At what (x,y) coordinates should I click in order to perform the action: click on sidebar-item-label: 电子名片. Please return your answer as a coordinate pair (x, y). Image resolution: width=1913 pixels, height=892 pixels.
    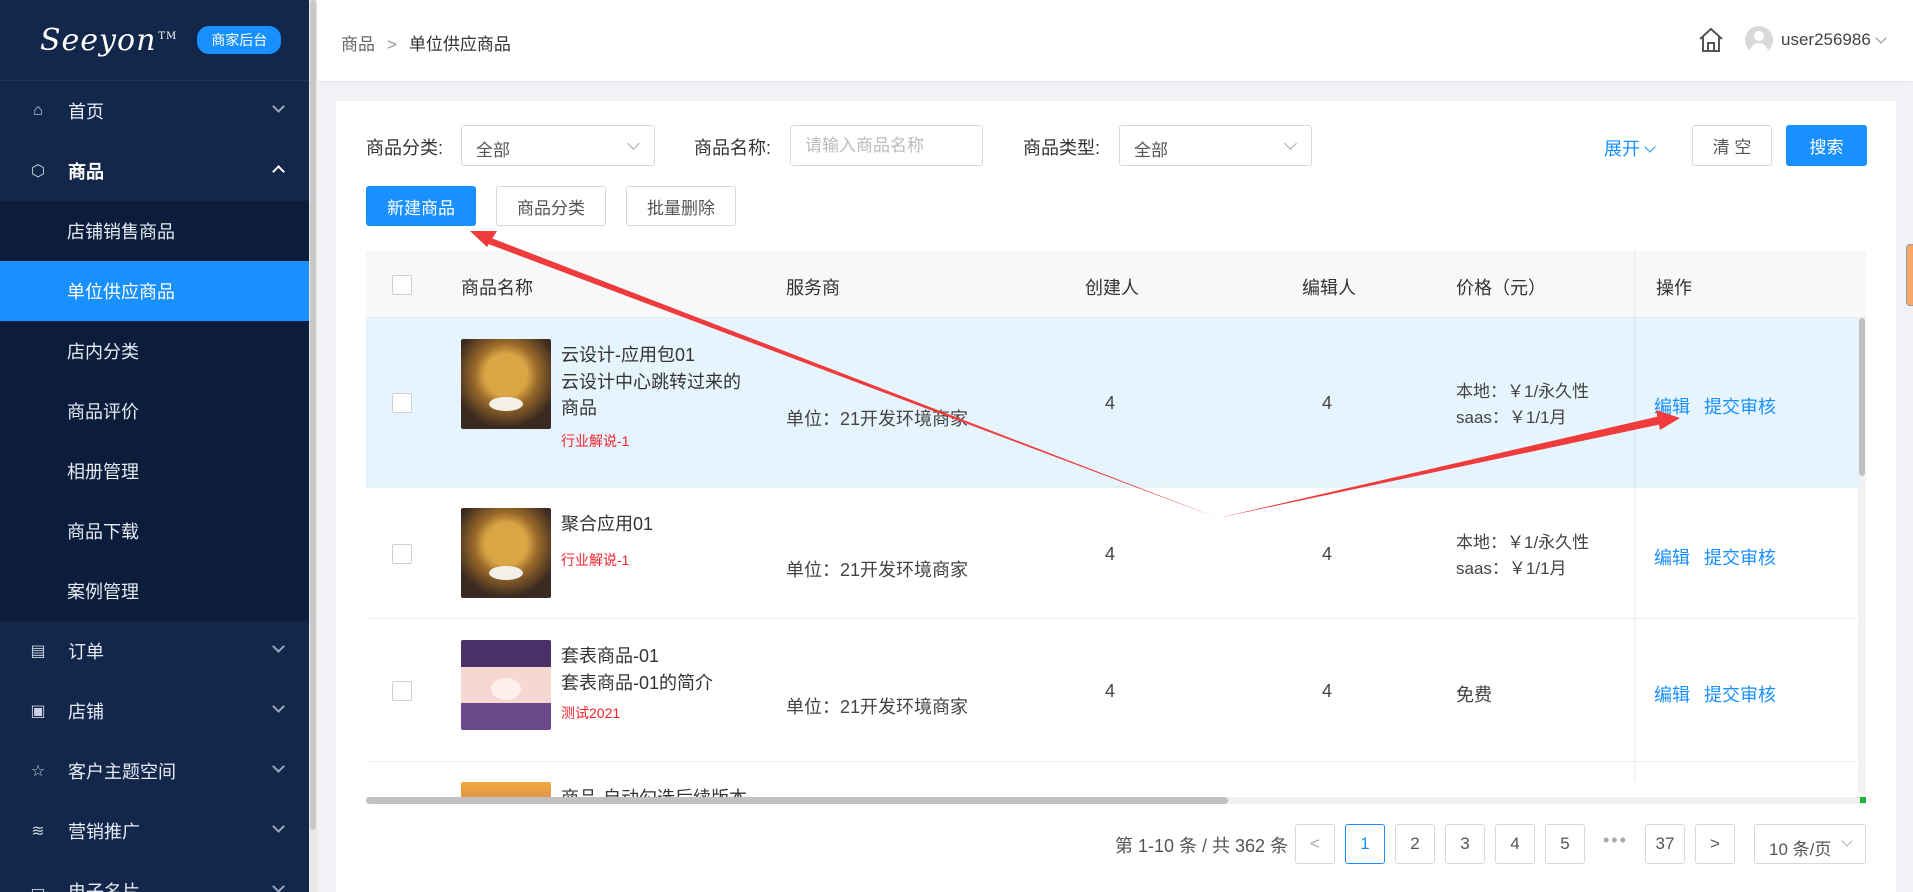
    Looking at the image, I should click on (104, 887).